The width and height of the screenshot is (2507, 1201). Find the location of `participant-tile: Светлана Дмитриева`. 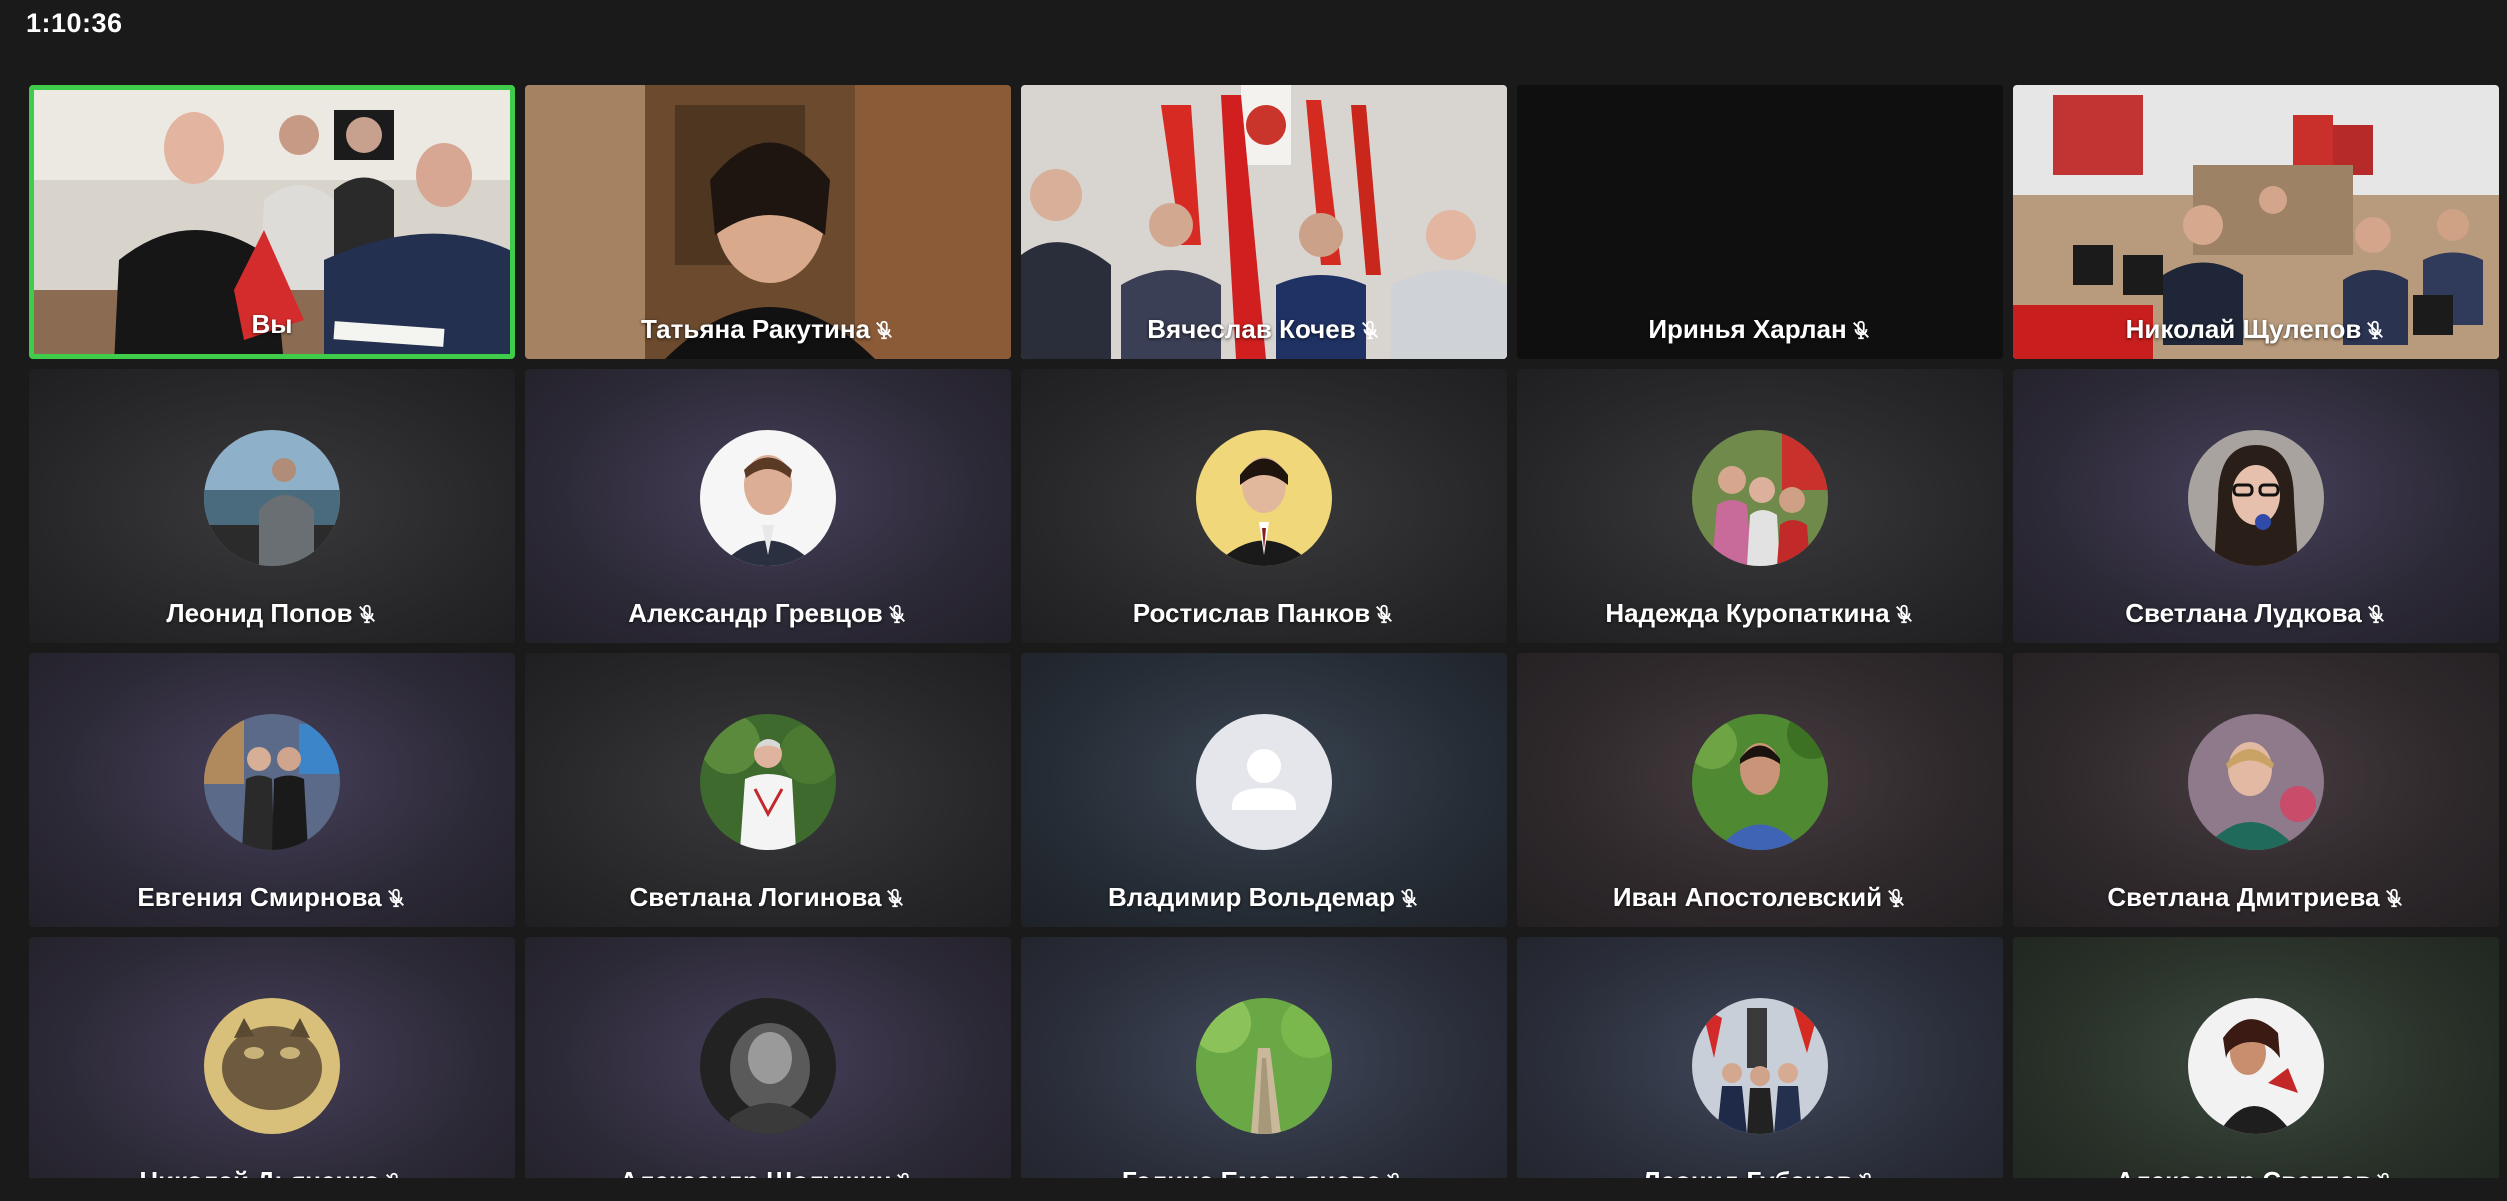

participant-tile: Светлана Дмитриева is located at coordinates (2256, 790).